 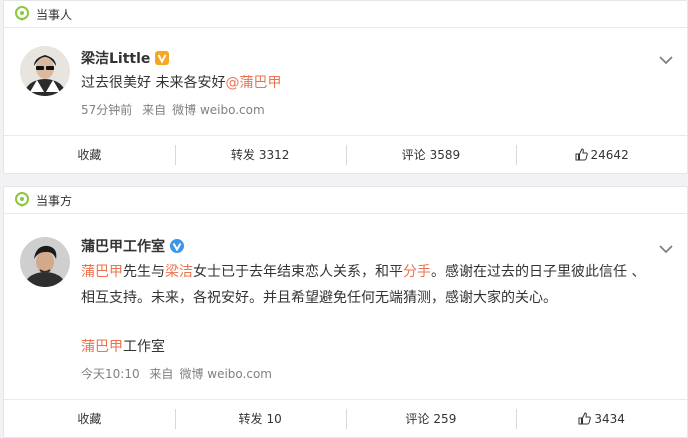 I want to click on post-tag-label: 当事人, so click(x=54, y=14).